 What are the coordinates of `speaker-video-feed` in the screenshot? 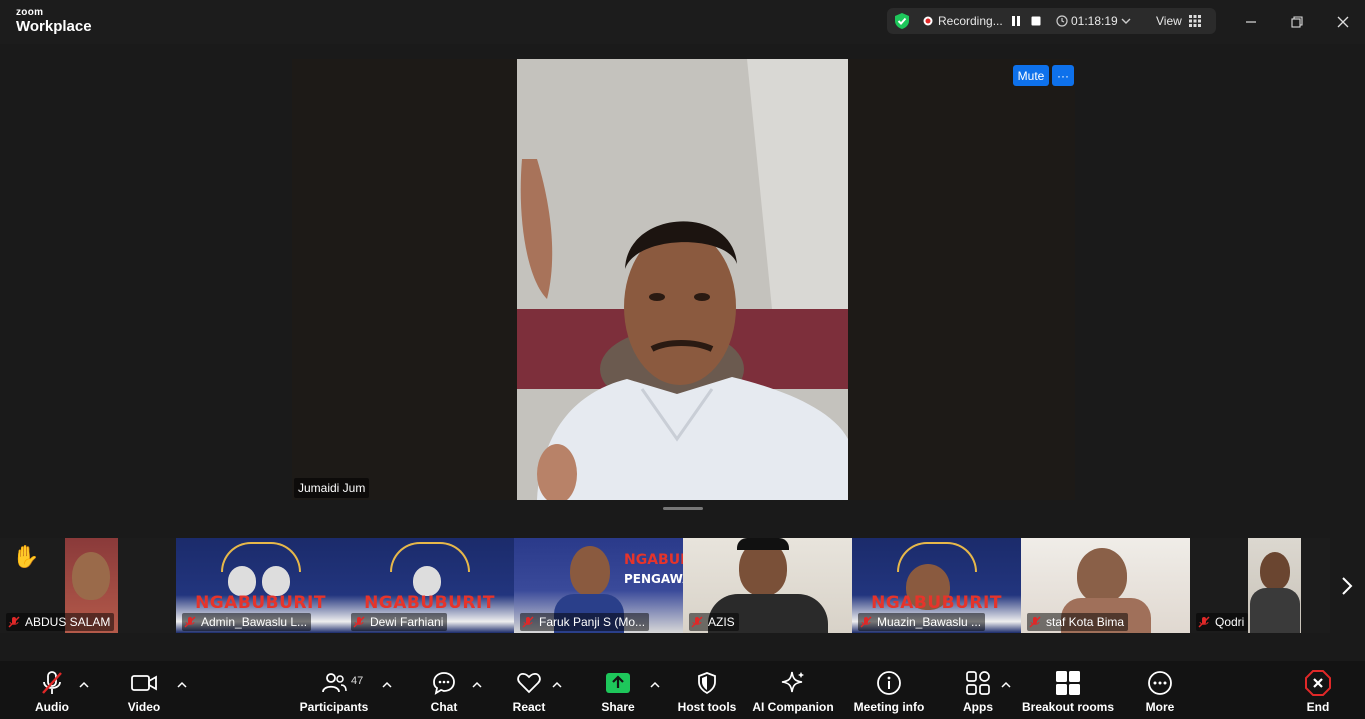 It's located at (682, 279).